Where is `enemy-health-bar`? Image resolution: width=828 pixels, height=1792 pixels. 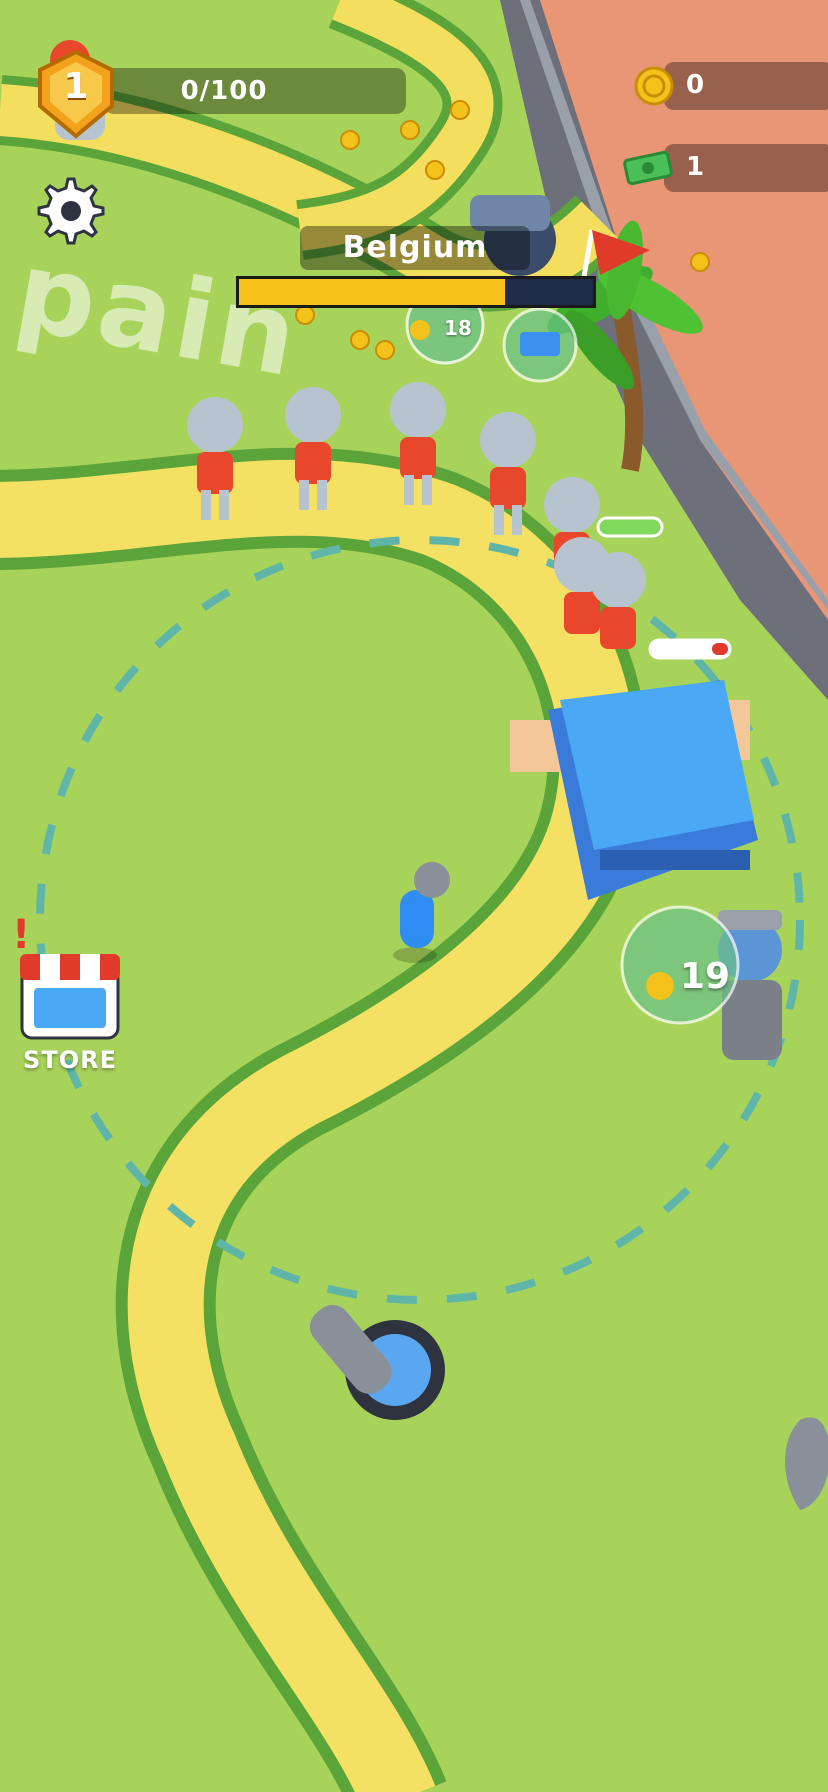 enemy-health-bar is located at coordinates (630, 527).